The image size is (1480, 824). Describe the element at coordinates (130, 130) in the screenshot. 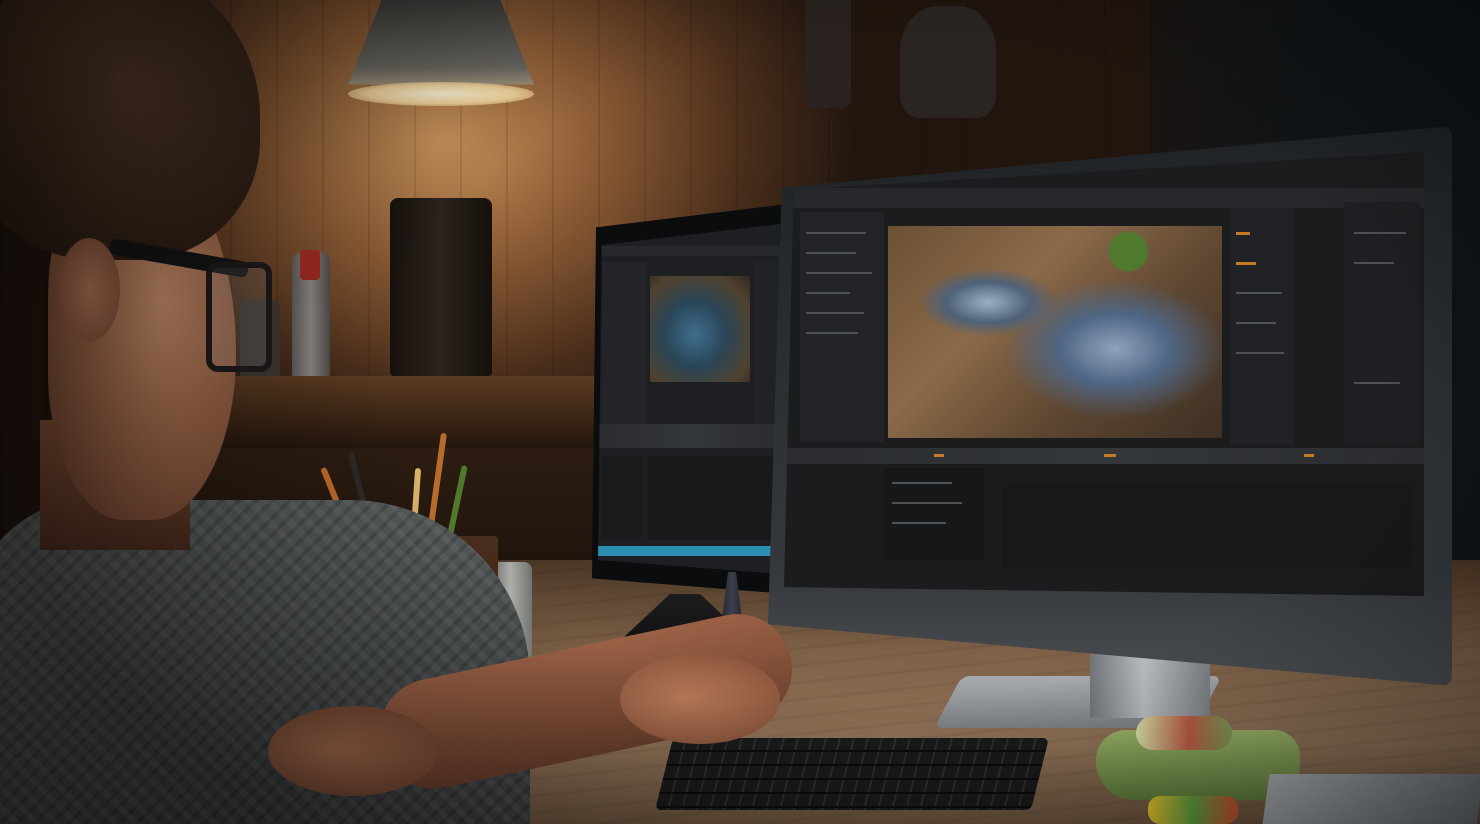

I see `hair` at that location.